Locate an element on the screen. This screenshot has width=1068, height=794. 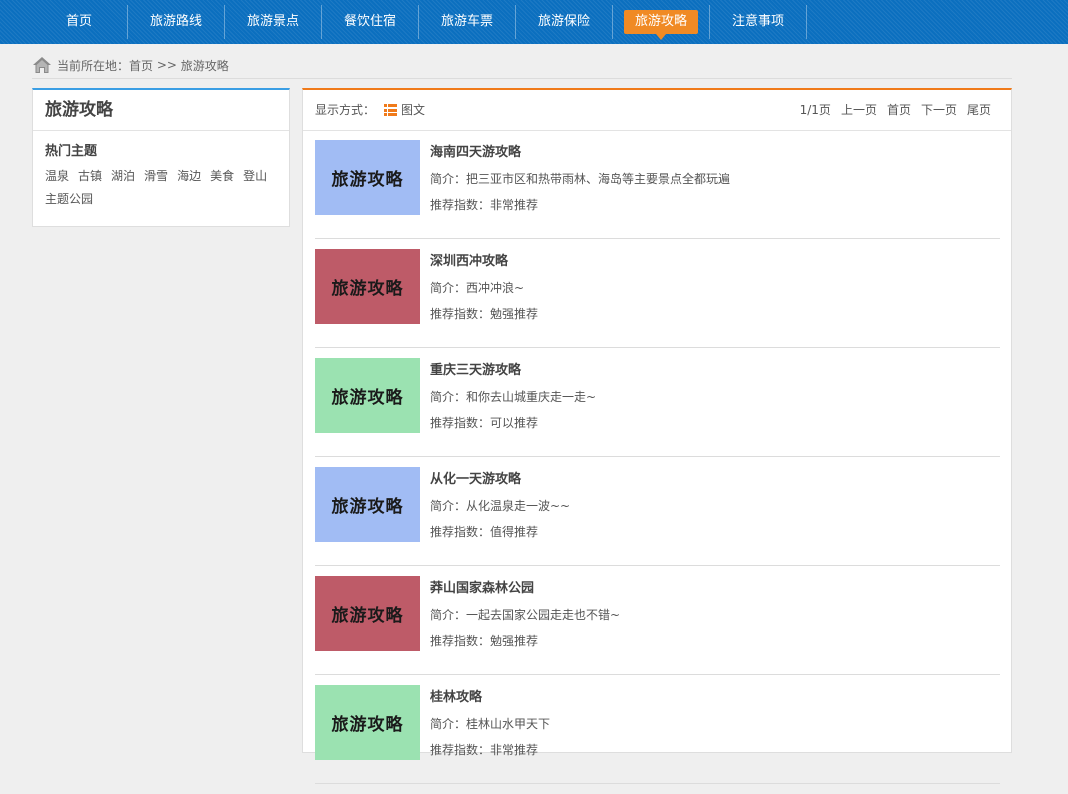
guide-intro: 简介：桂林山水甲天下 is located at coordinates (490, 724).